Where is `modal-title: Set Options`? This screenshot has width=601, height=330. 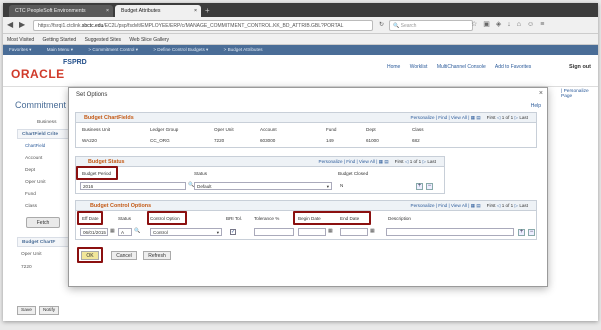 modal-title: Set Options is located at coordinates (92, 95).